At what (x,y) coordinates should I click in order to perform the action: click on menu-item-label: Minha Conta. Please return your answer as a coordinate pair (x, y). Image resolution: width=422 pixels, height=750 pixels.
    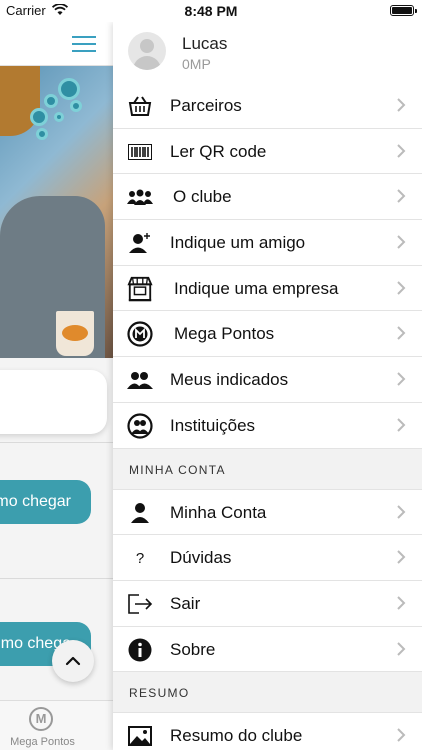
    Looking at the image, I should click on (218, 512).